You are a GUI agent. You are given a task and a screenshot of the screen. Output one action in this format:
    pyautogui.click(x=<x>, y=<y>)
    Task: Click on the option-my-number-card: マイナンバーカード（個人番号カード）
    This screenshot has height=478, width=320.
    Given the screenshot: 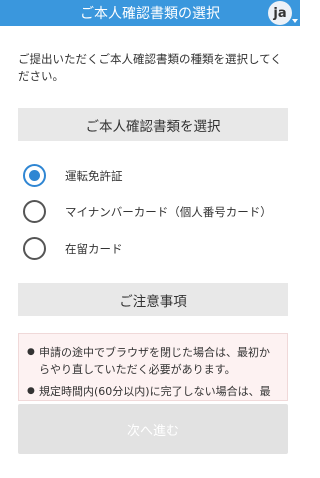 What is the action you would take?
    pyautogui.click(x=155, y=211)
    